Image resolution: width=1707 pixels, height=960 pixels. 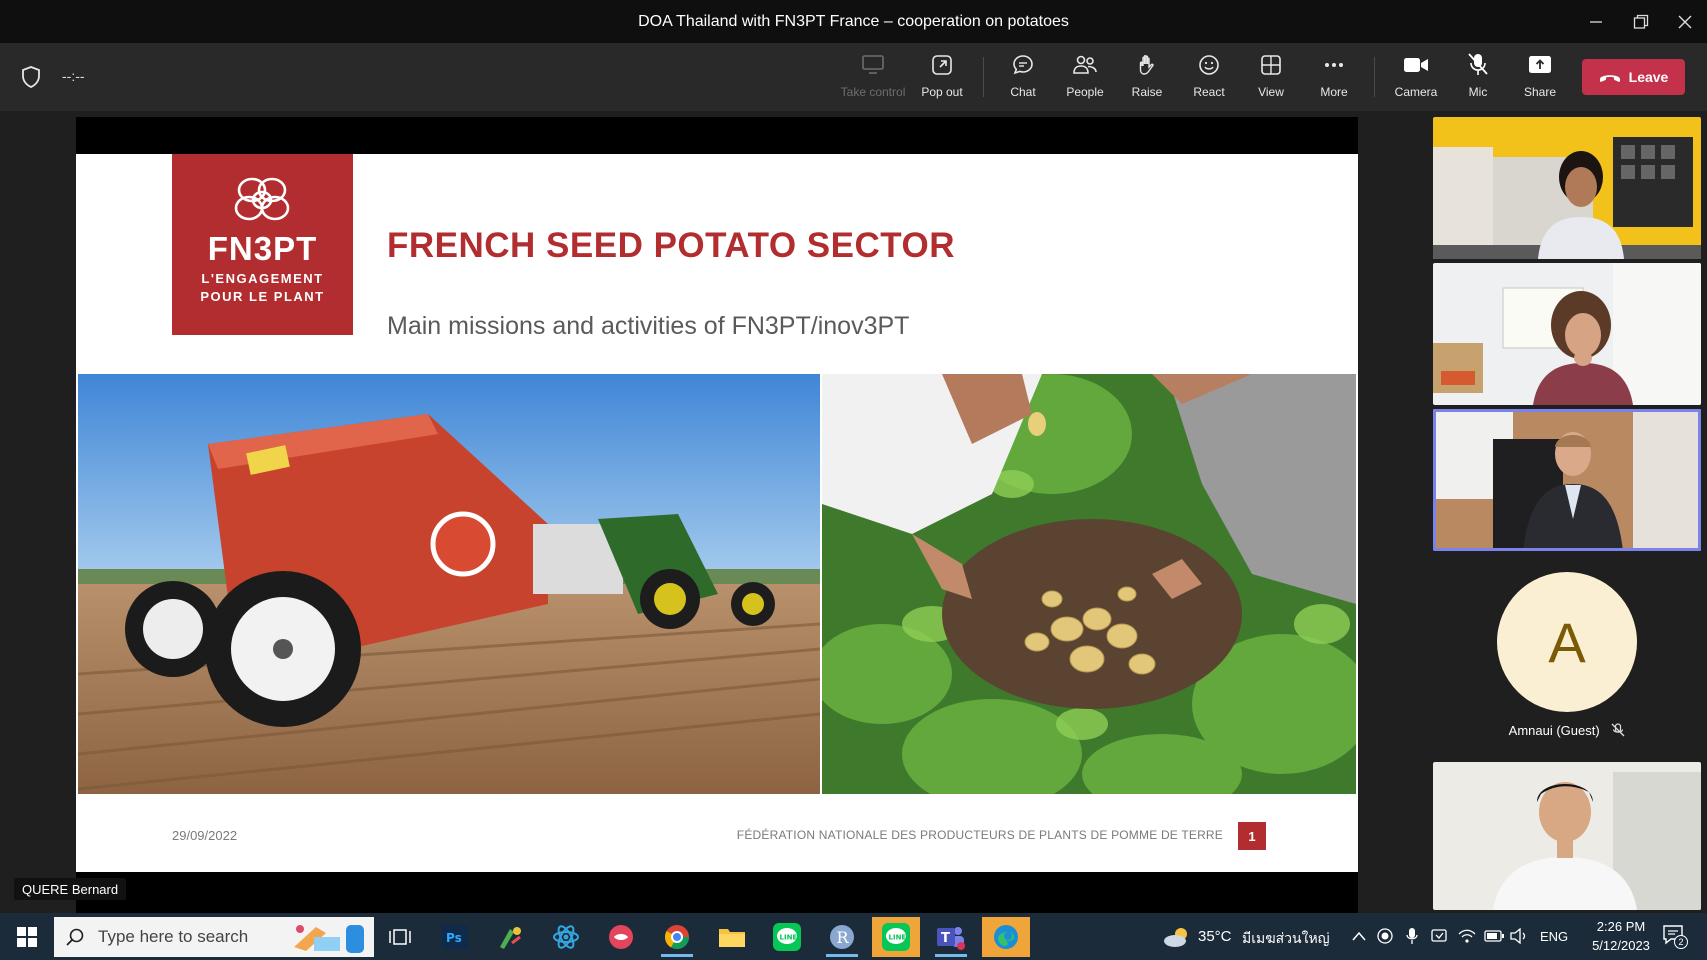 I want to click on minimize-icon, so click(x=1595, y=21).